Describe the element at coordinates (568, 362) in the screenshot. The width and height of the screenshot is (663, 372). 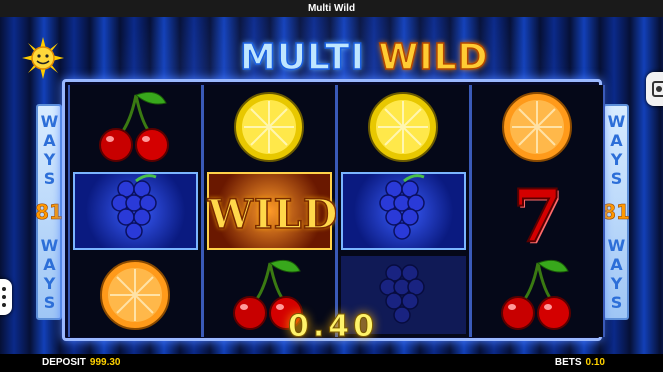
I see `bets-label: BETS` at that location.